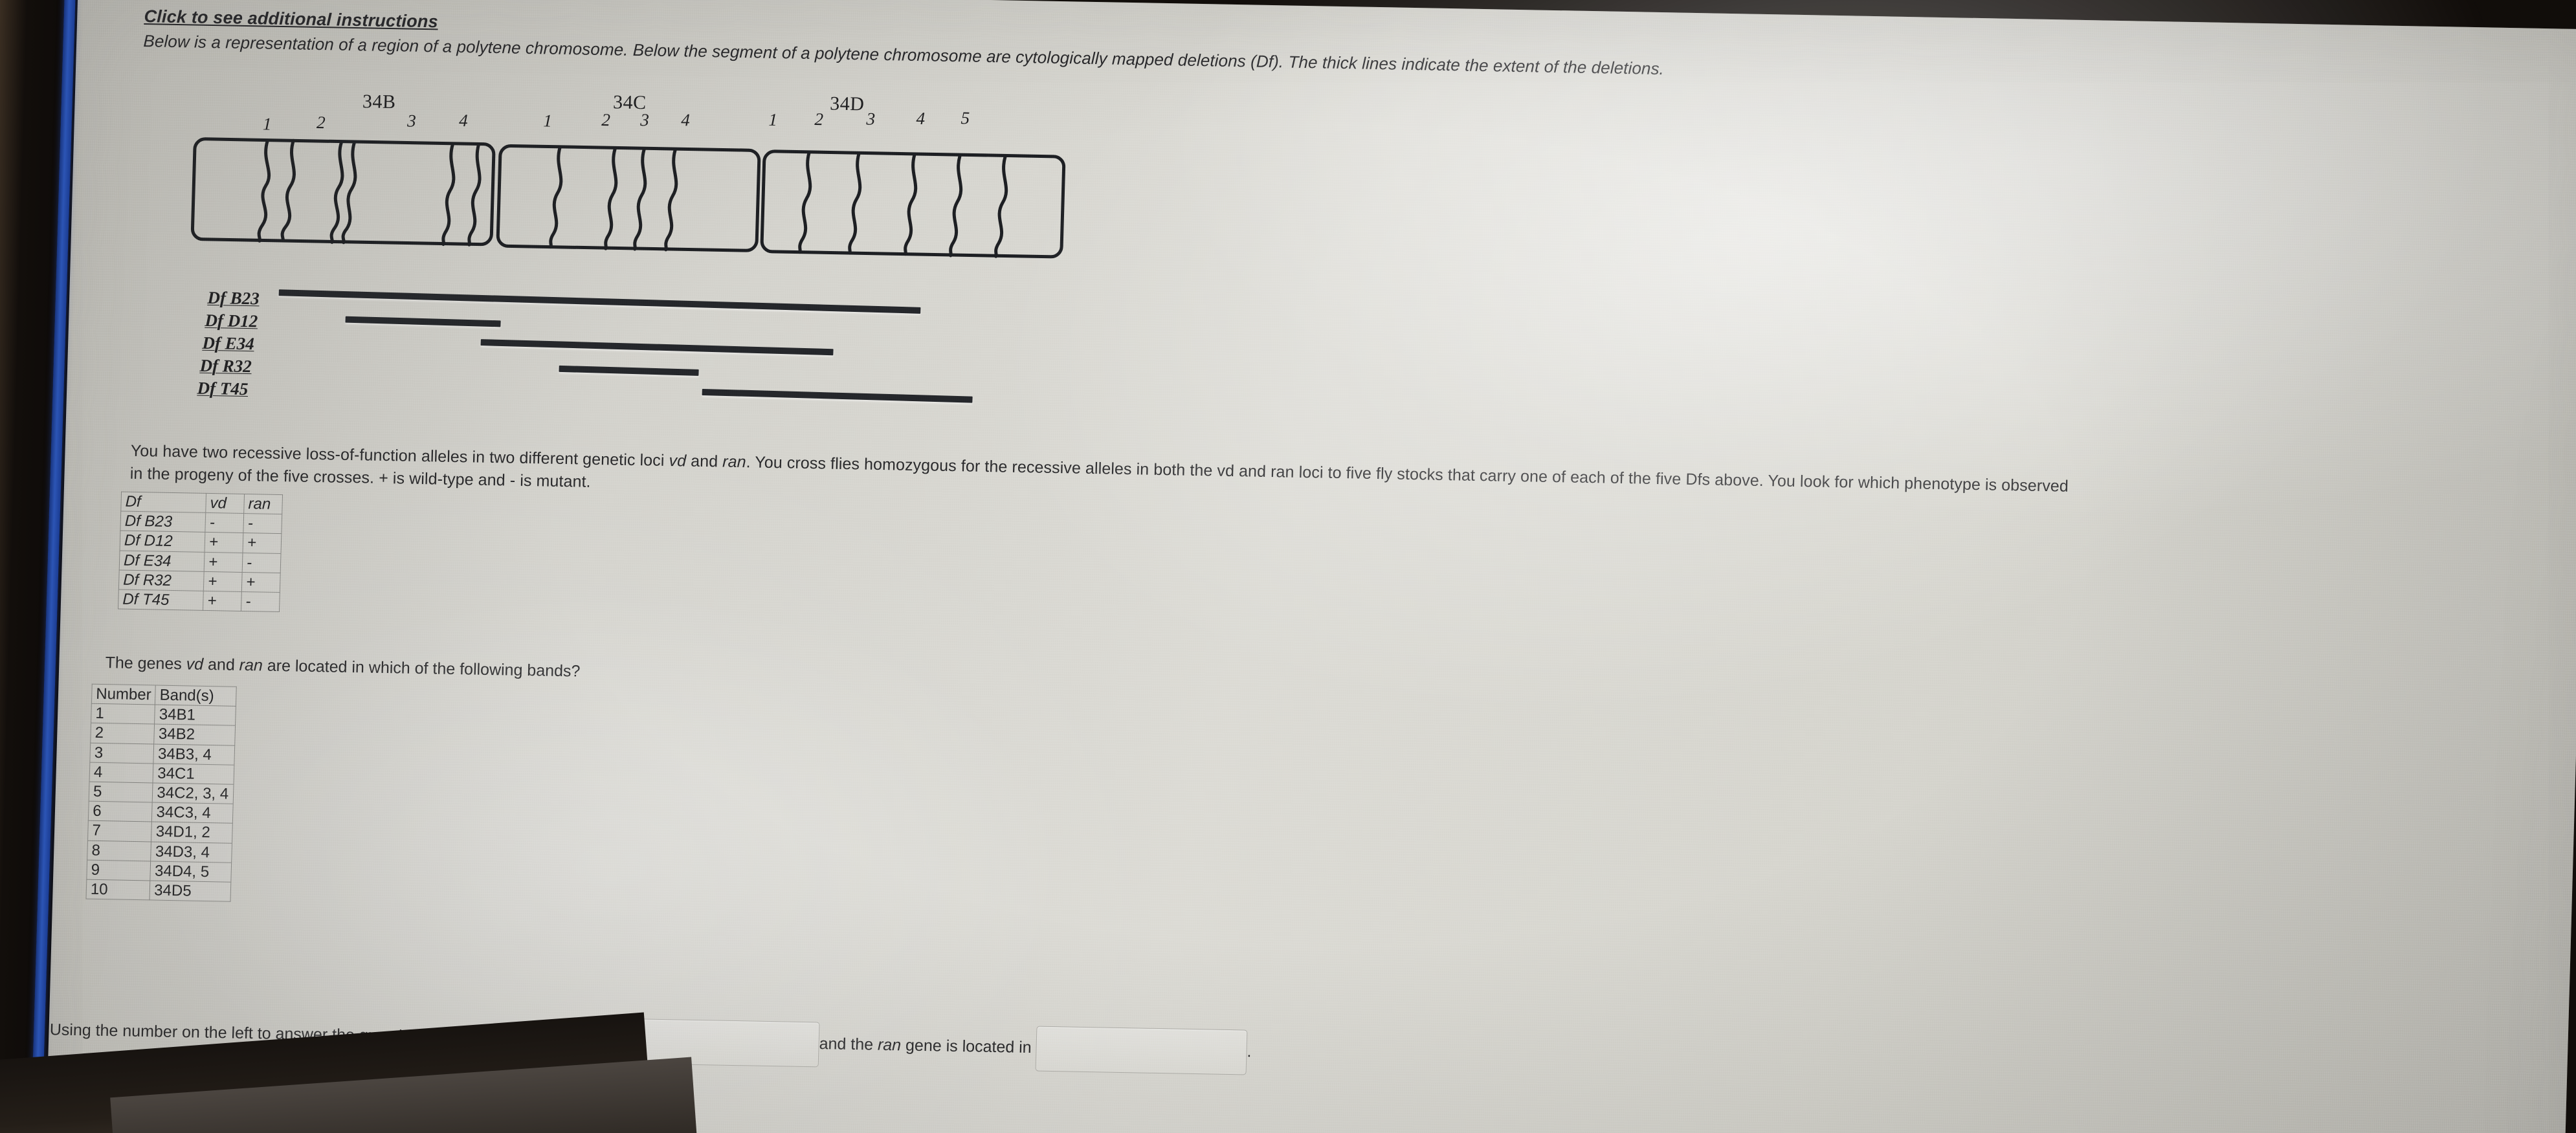 The width and height of the screenshot is (2576, 1133). I want to click on band-cell-bands-6: 34D1, 2, so click(192, 832).